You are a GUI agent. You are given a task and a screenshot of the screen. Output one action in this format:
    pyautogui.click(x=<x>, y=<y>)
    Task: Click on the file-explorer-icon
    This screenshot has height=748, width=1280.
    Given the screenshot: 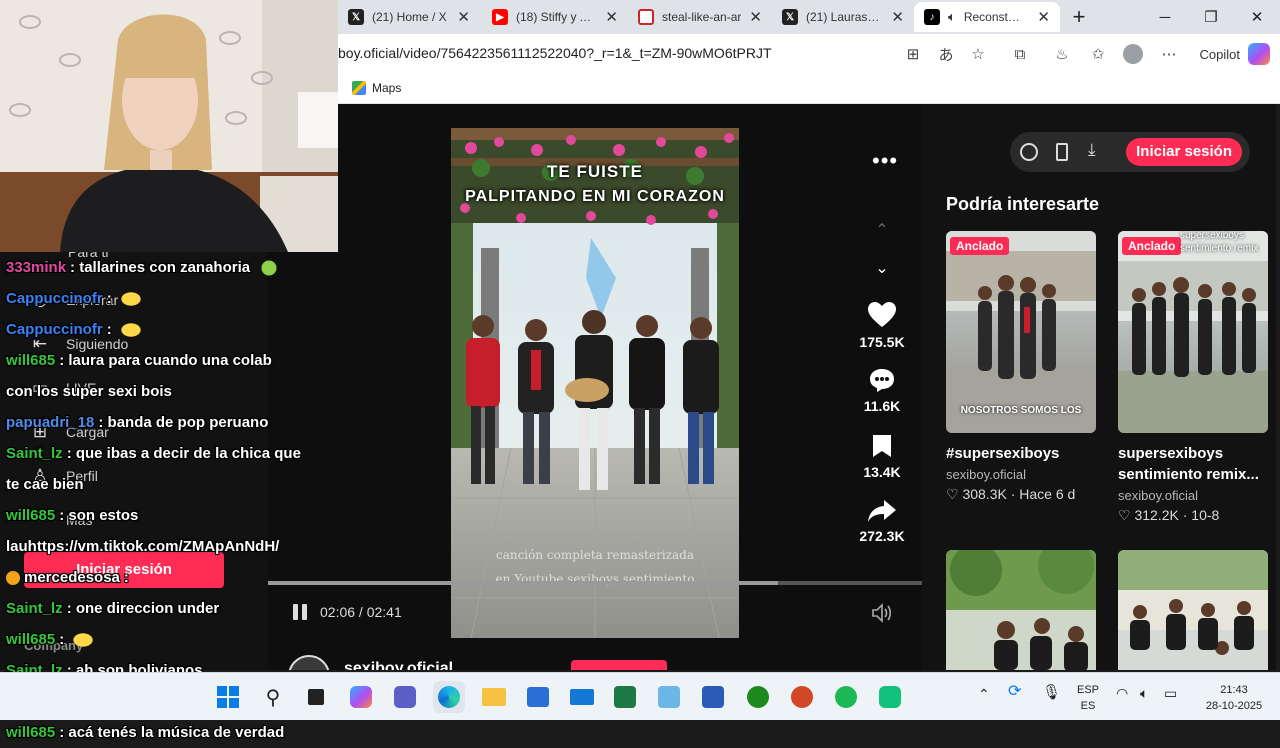 What is the action you would take?
    pyautogui.click(x=494, y=697)
    